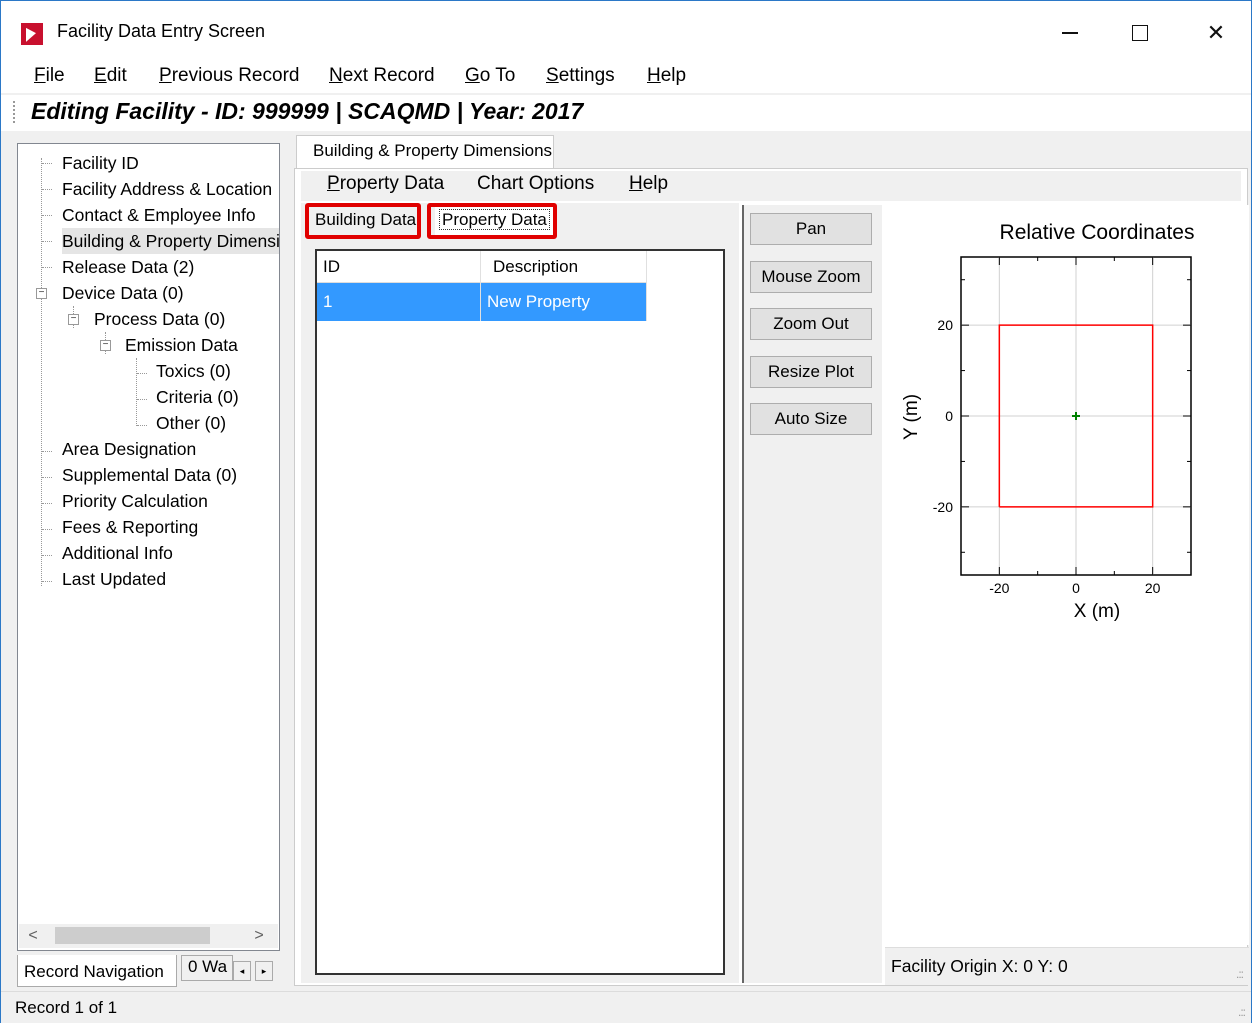  I want to click on menu-previous-record: Previous Record, so click(229, 76).